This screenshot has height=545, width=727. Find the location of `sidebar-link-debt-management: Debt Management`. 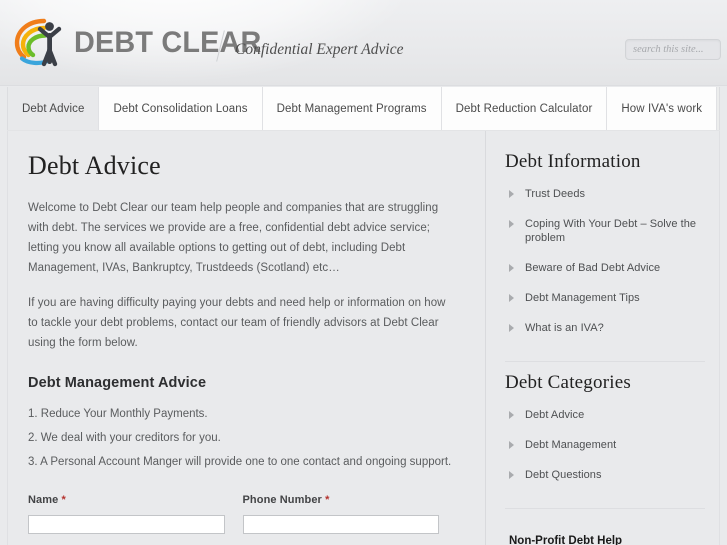

sidebar-link-debt-management: Debt Management is located at coordinates (605, 445).